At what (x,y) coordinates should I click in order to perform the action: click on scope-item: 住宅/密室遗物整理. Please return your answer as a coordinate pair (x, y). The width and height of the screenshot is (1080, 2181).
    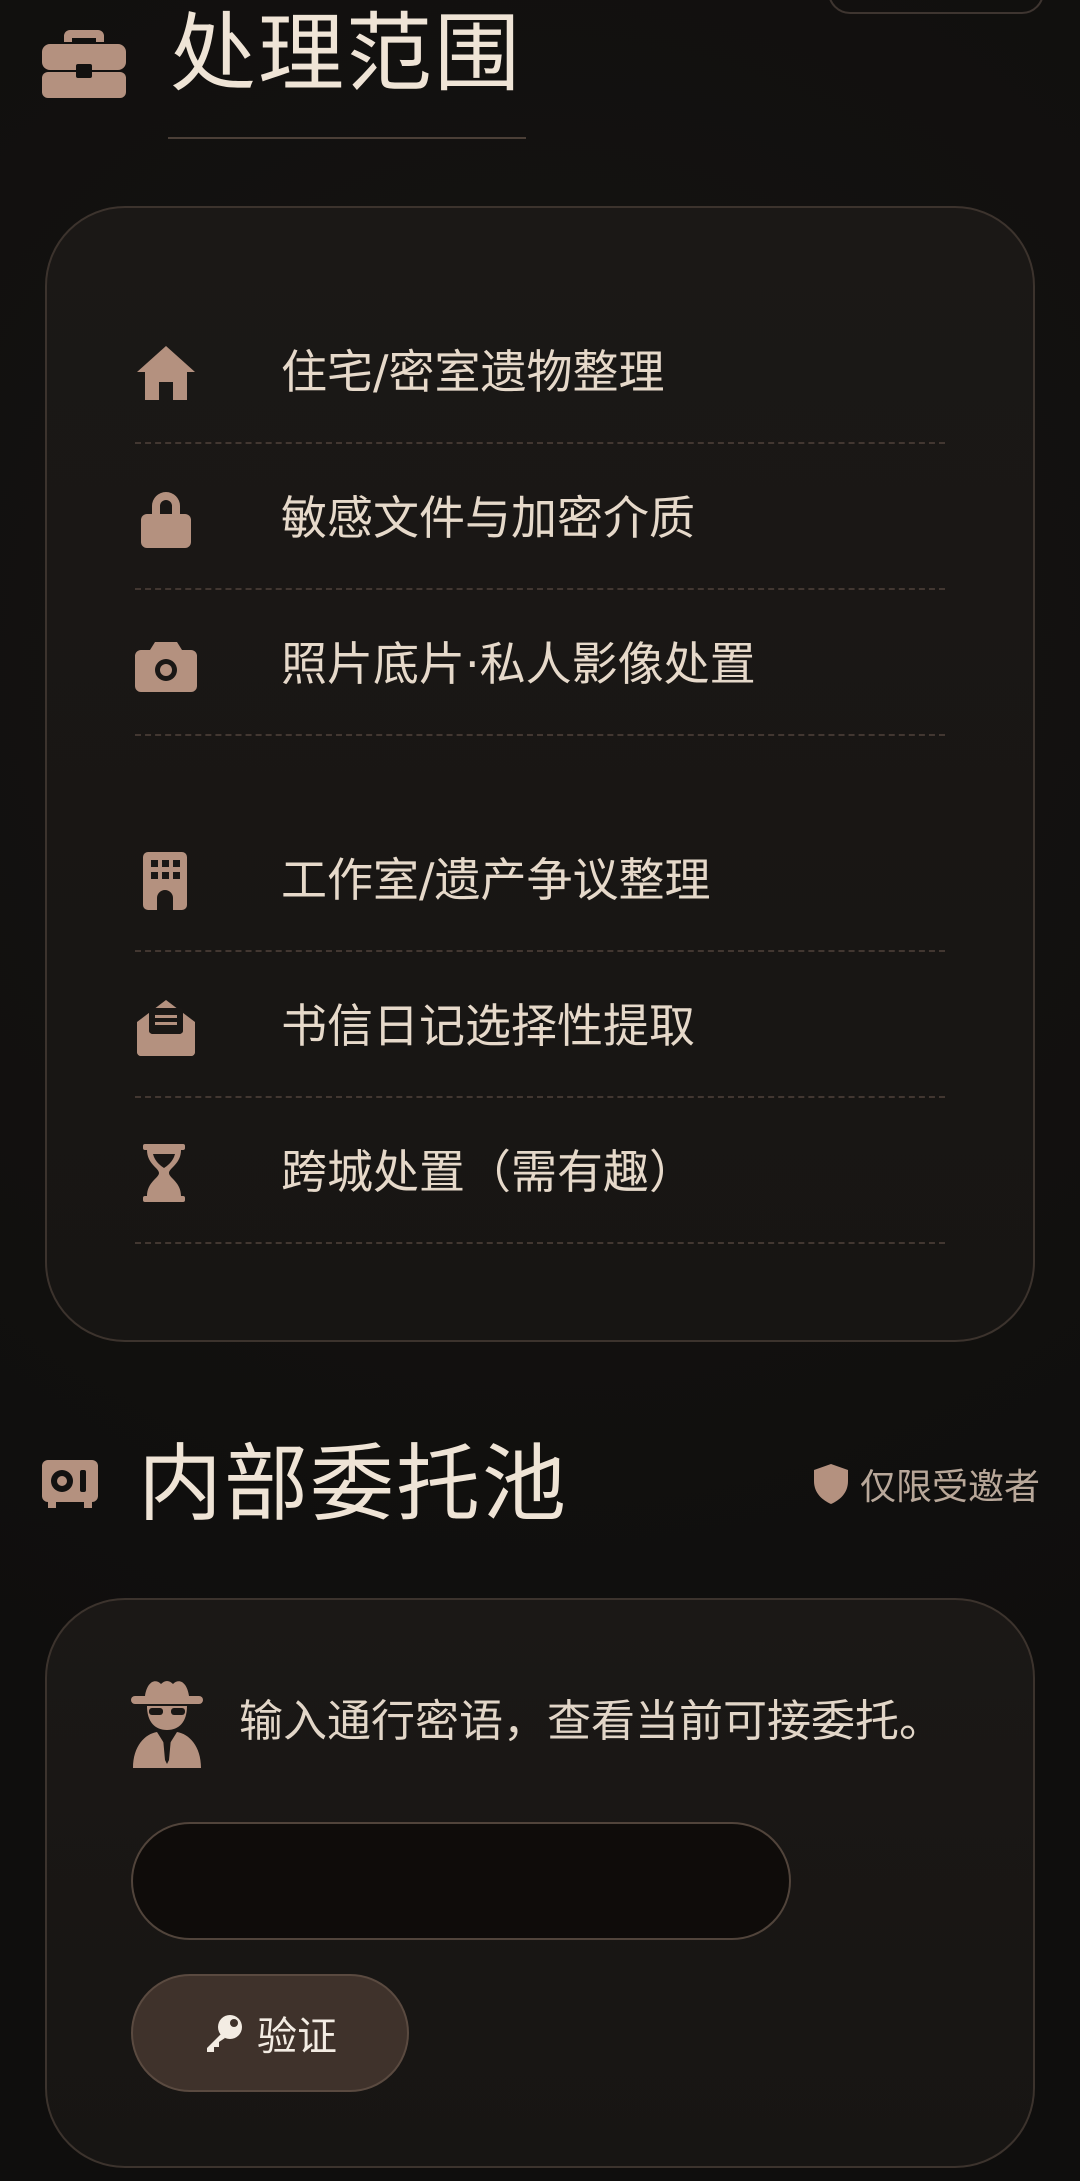
    Looking at the image, I should click on (540, 371).